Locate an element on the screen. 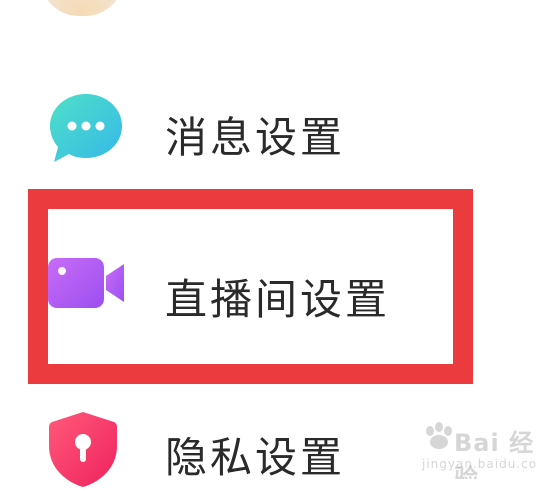 The width and height of the screenshot is (554, 491). settings-item-label: 消息设置 is located at coordinates (255, 137).